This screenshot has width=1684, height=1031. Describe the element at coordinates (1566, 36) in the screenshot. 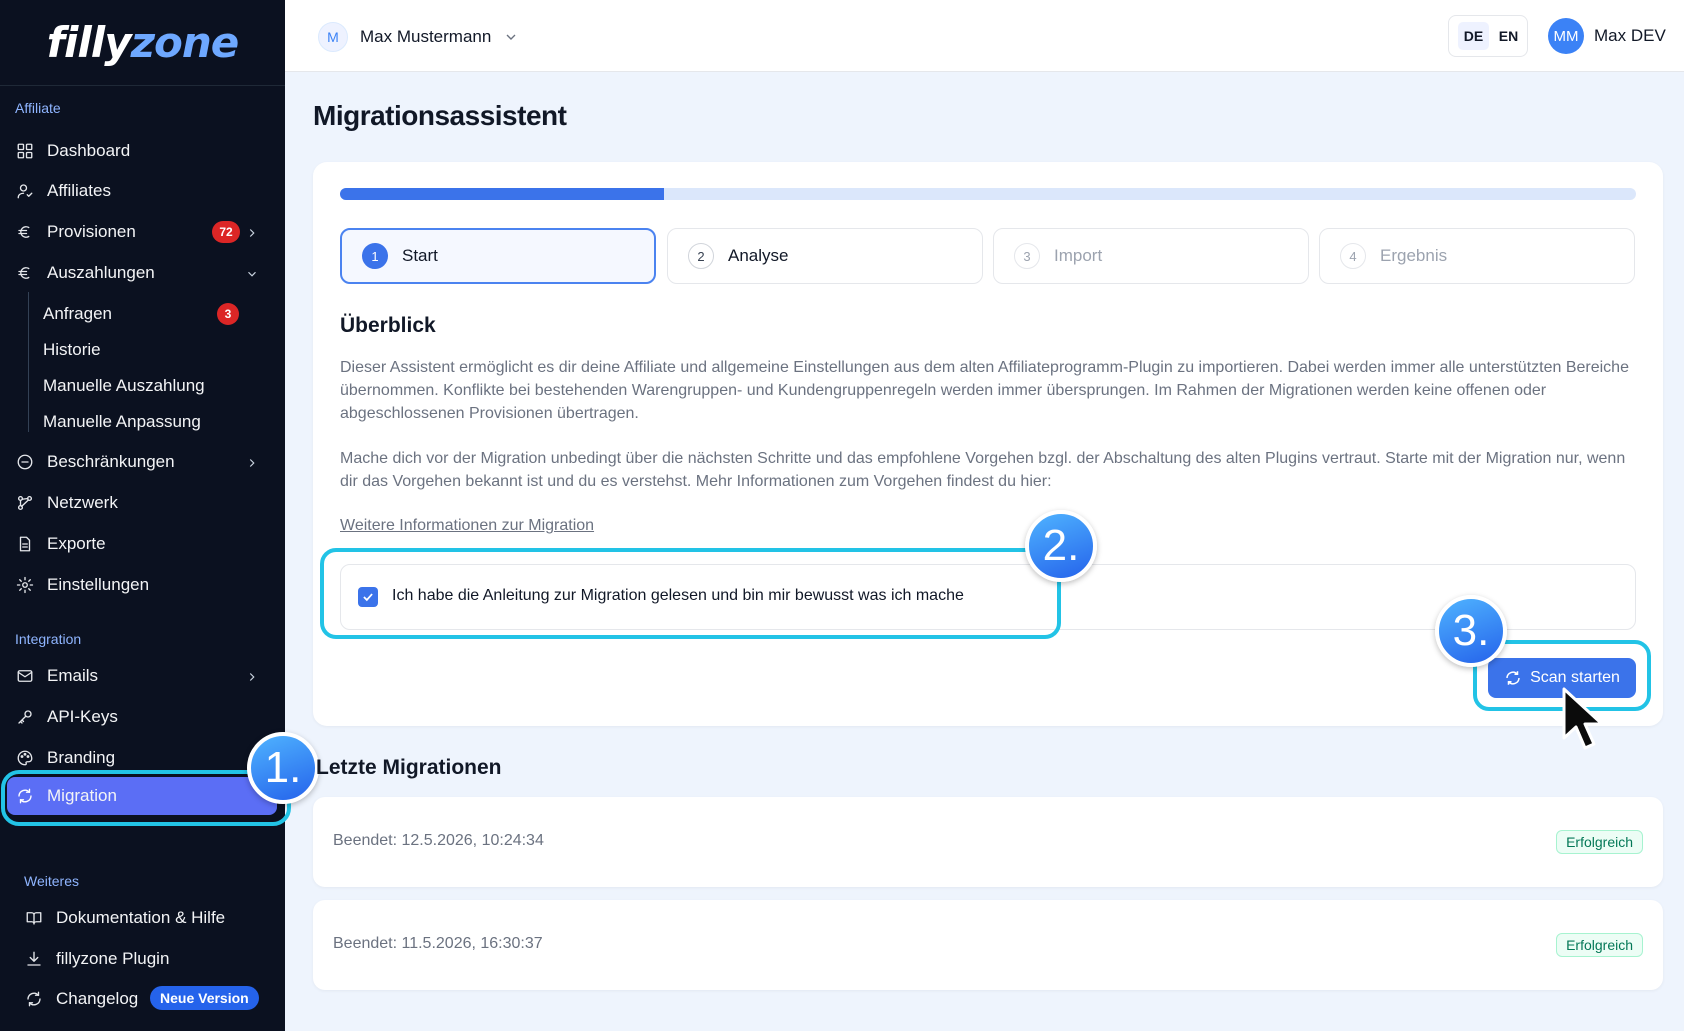

I see `account-avatar: MM` at that location.